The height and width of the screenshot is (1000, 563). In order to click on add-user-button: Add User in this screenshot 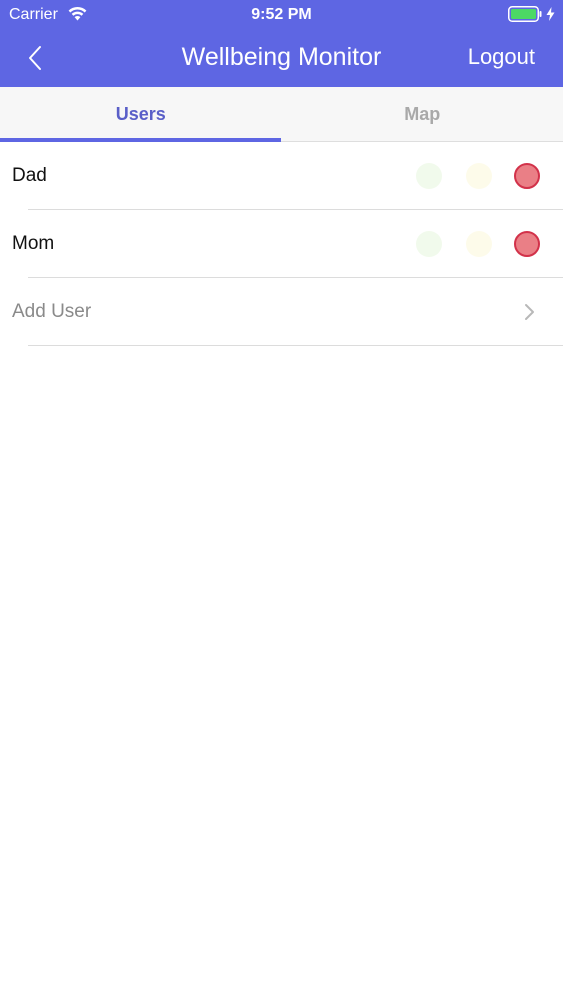, I will do `click(281, 312)`.